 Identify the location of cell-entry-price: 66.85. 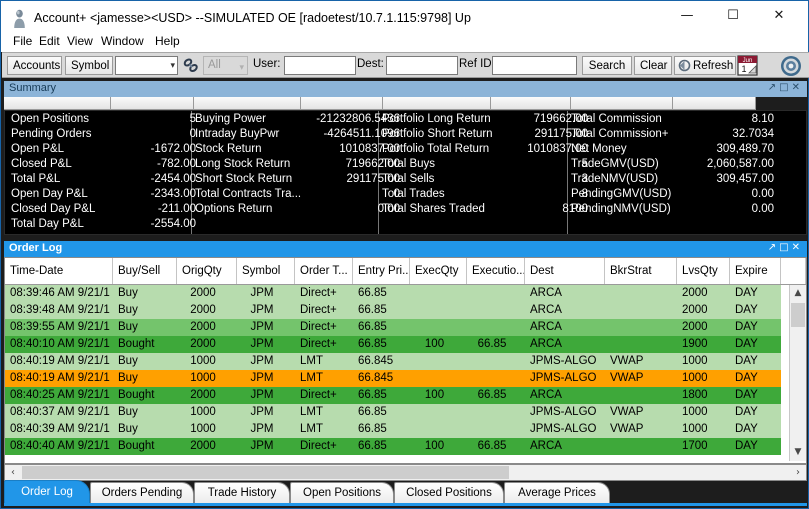
(372, 344).